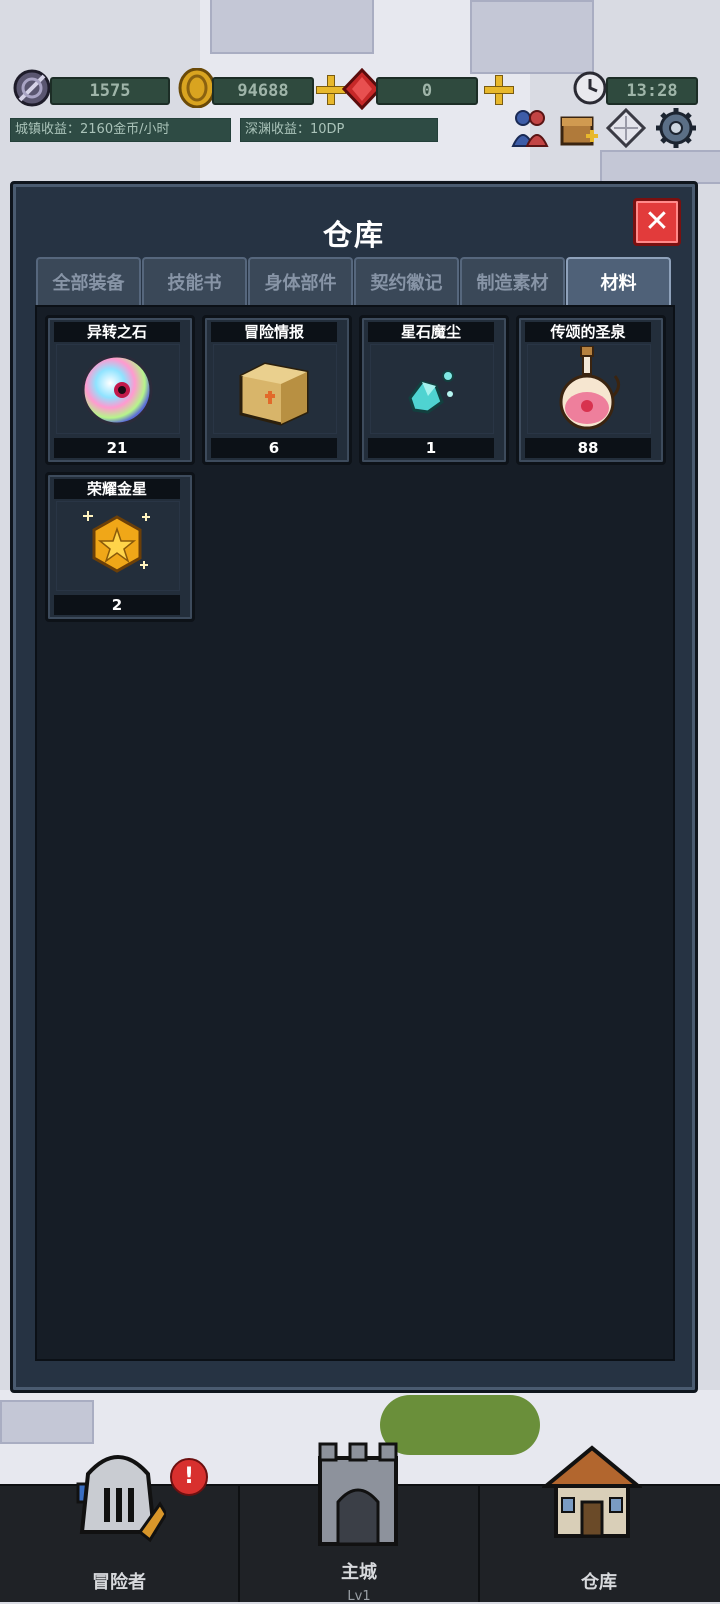 The width and height of the screenshot is (720, 1604). I want to click on castle-gate-icon, so click(358, 1494).